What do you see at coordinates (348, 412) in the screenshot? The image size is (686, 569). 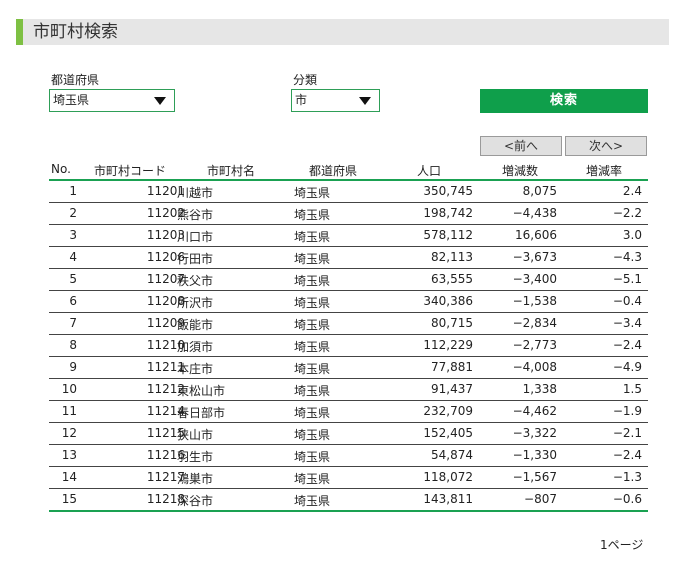 I see `table-row: 11 11214 春日部市 埼玉県 232,709 −4,462 −1.9` at bounding box center [348, 412].